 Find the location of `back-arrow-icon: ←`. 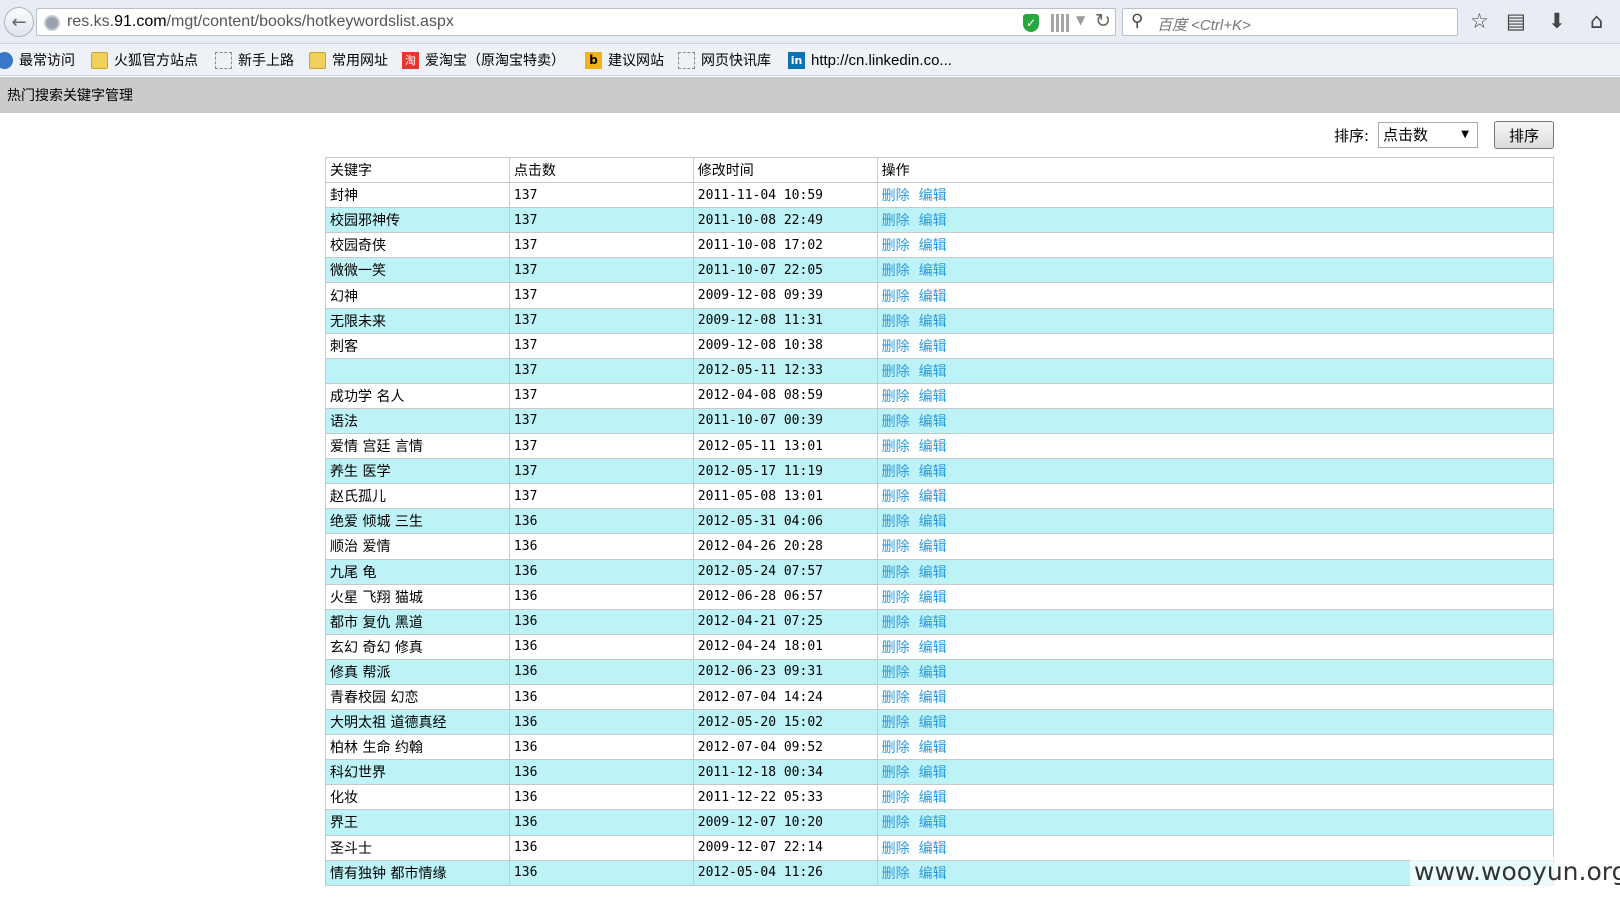

back-arrow-icon: ← is located at coordinates (19, 22).